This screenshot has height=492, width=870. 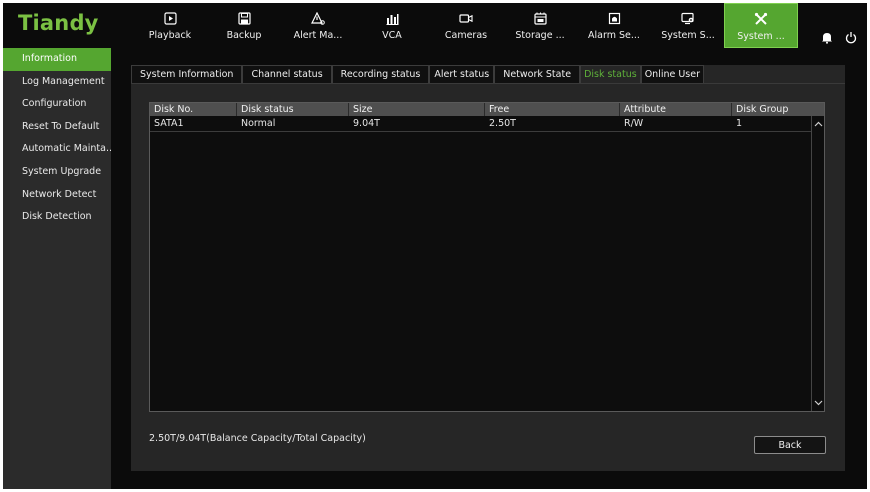 I want to click on column-header-disk-no: Disk No., so click(x=193, y=109).